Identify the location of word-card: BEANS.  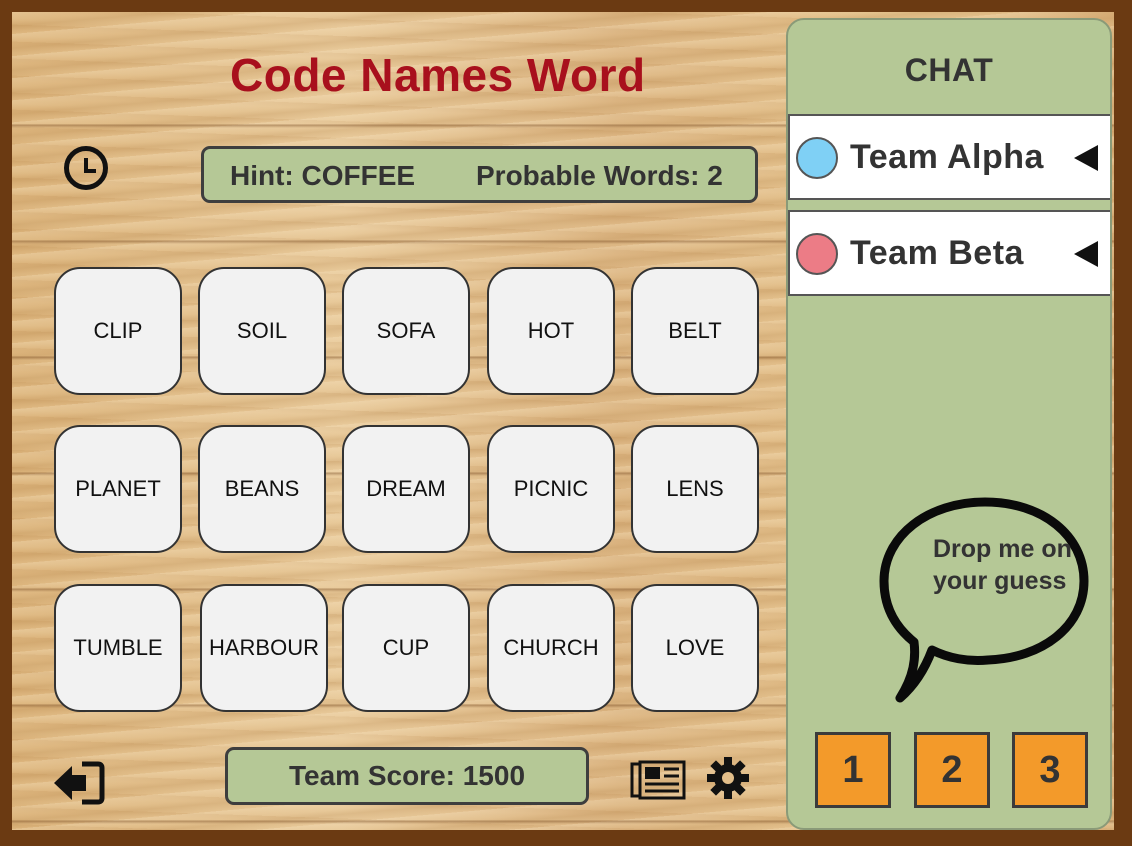
(262, 489).